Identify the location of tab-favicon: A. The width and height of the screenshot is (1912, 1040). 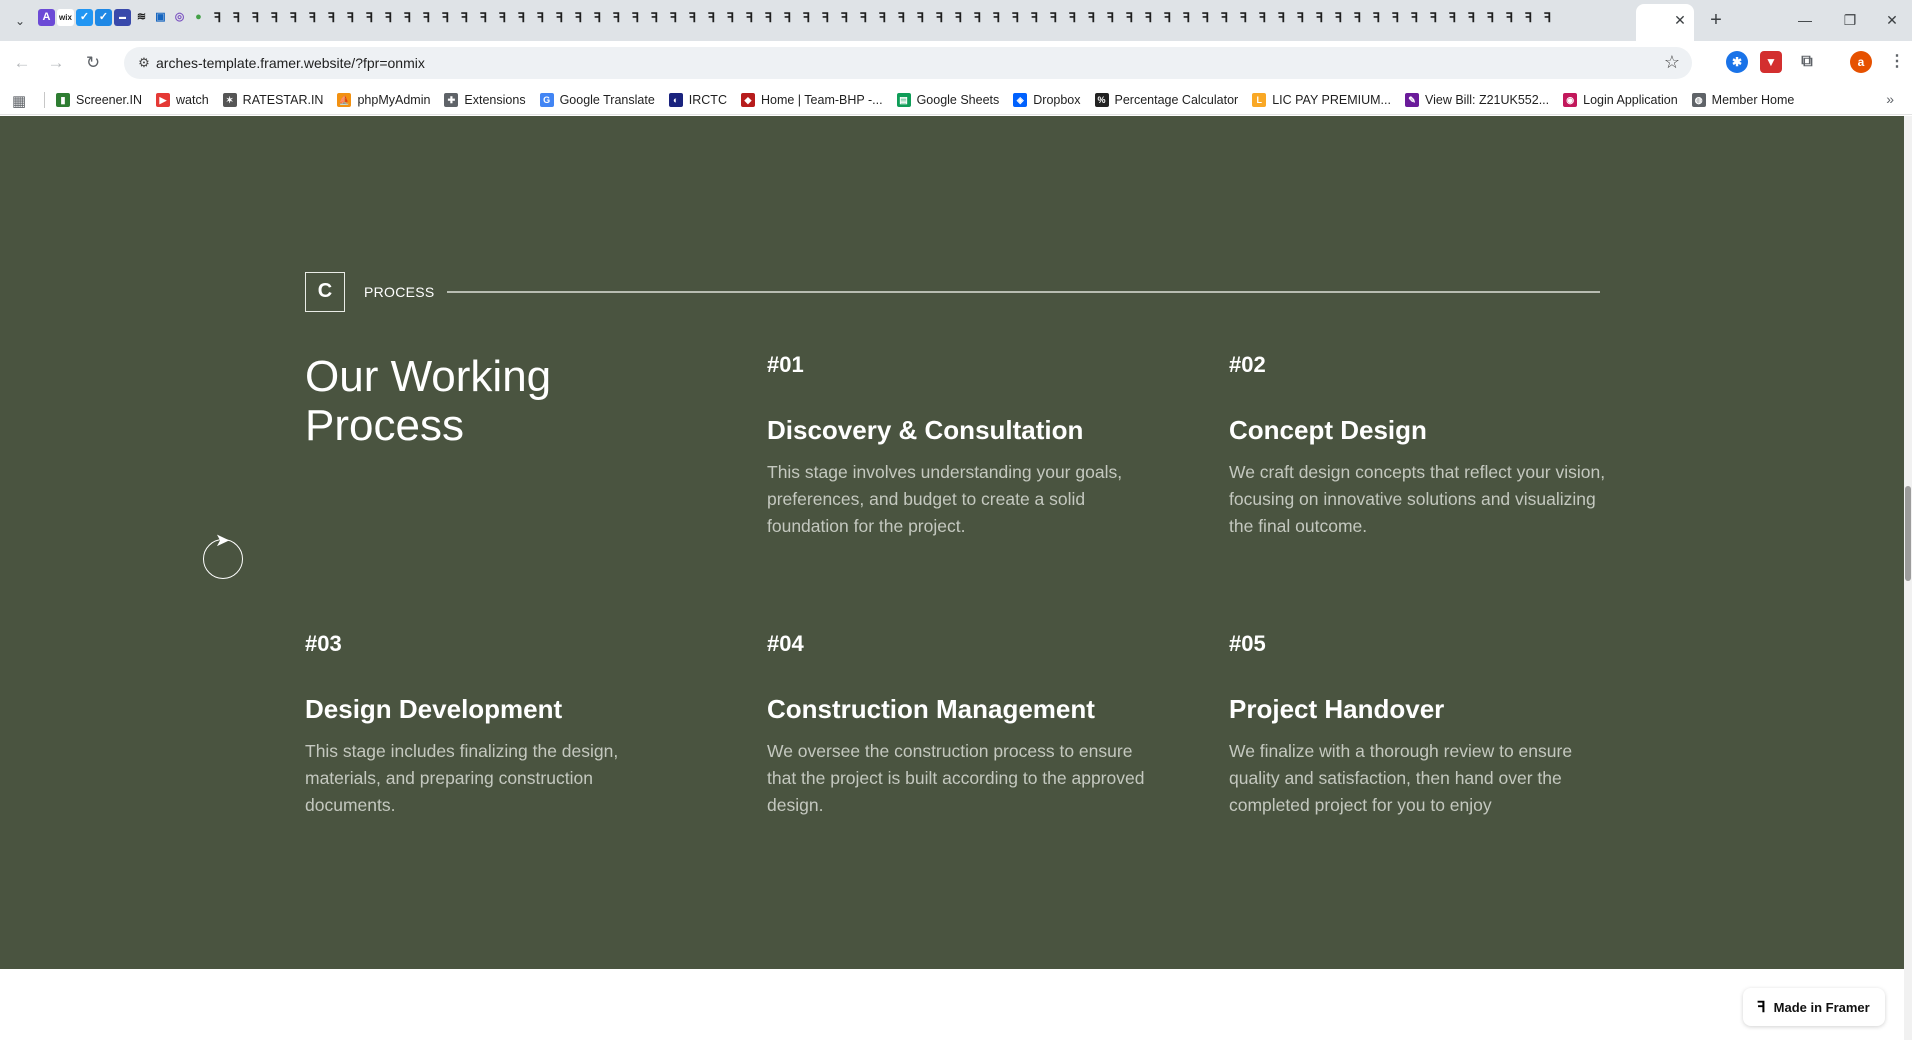
(46, 17).